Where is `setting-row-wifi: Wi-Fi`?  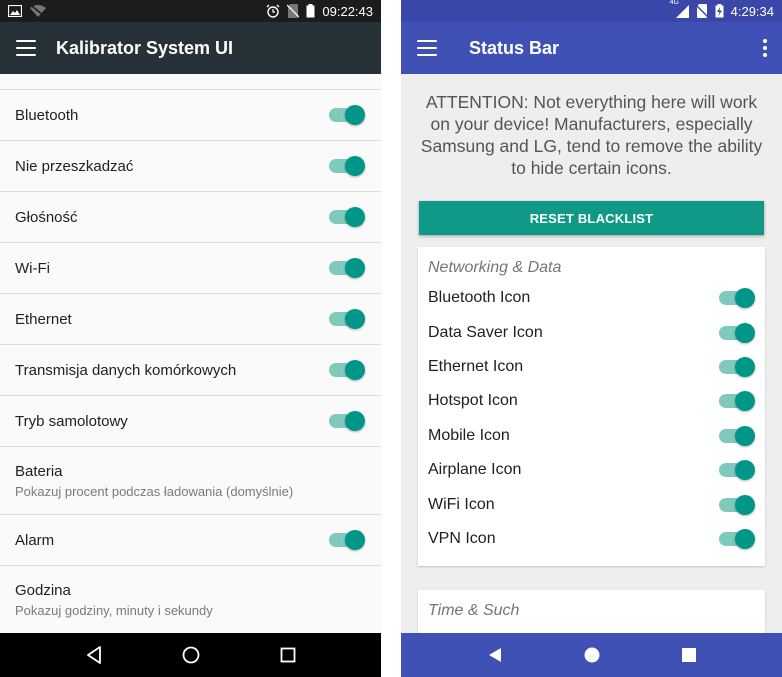 setting-row-wifi: Wi-Fi is located at coordinates (190, 268).